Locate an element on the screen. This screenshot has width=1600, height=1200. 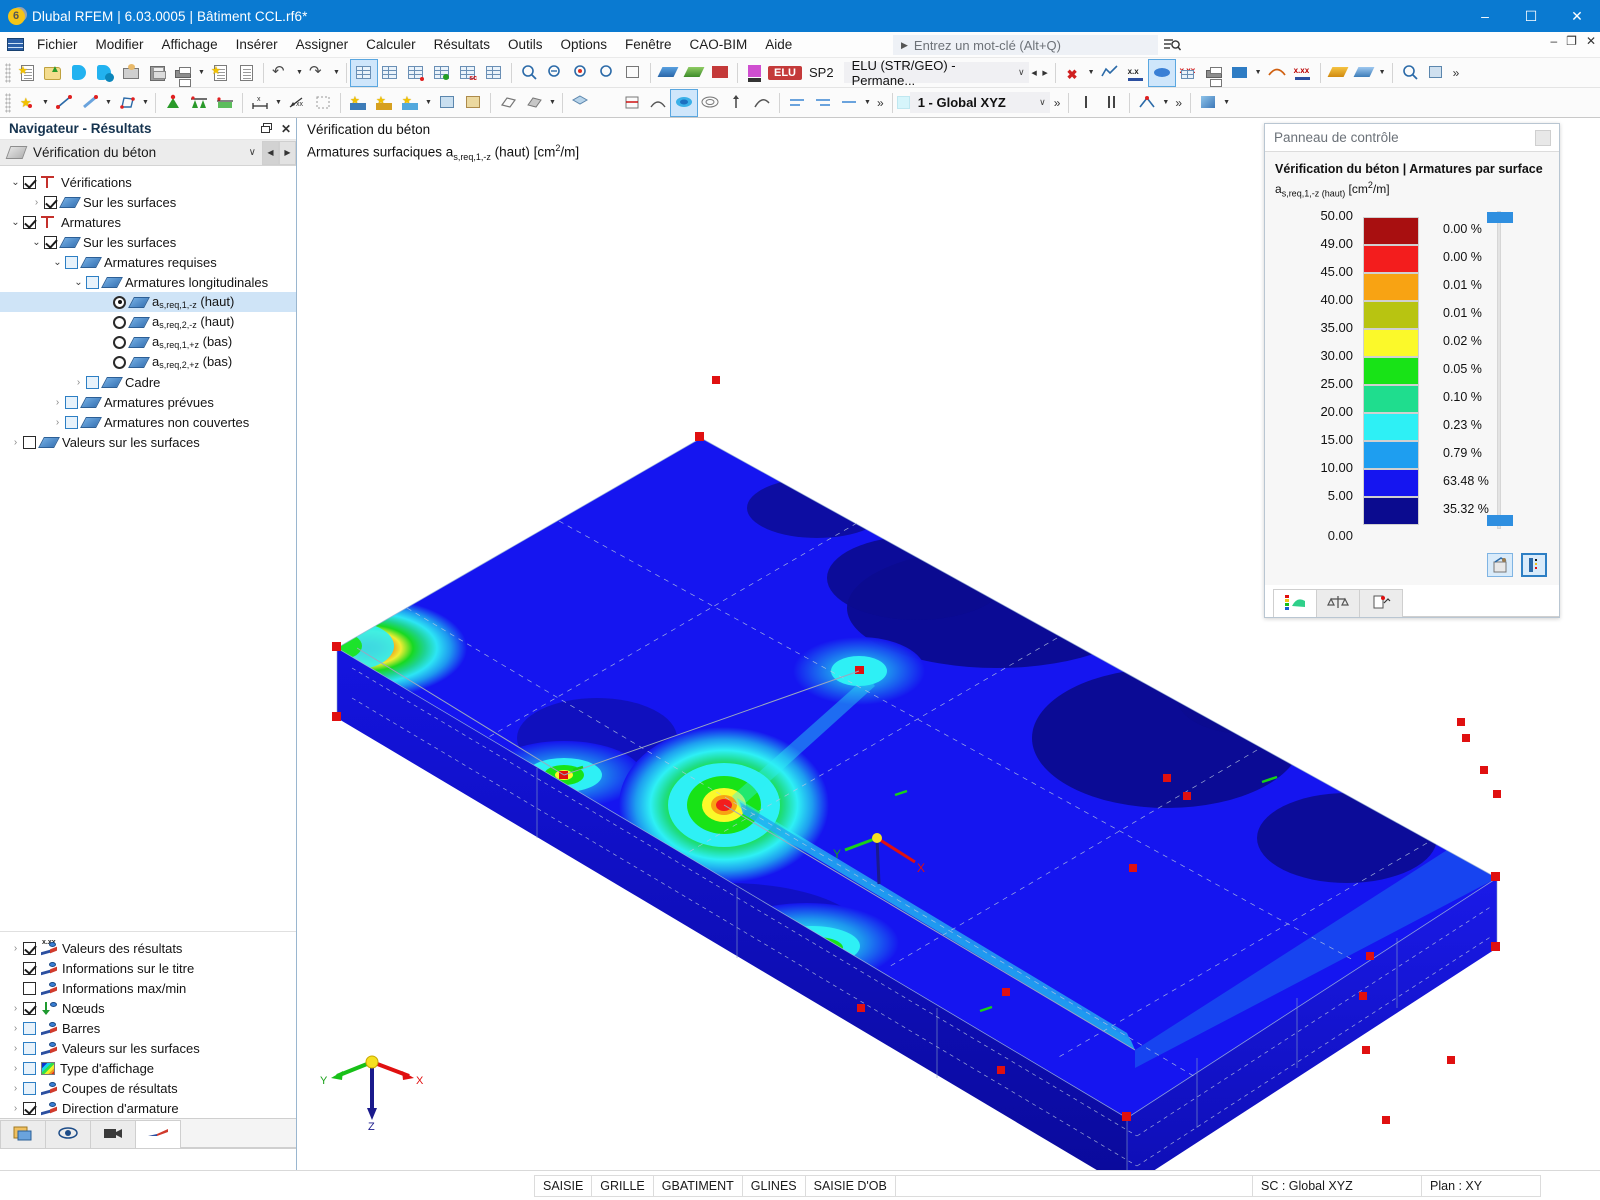
tree-item-armatures: ⌄ Armatures is located at coordinates (148, 222).